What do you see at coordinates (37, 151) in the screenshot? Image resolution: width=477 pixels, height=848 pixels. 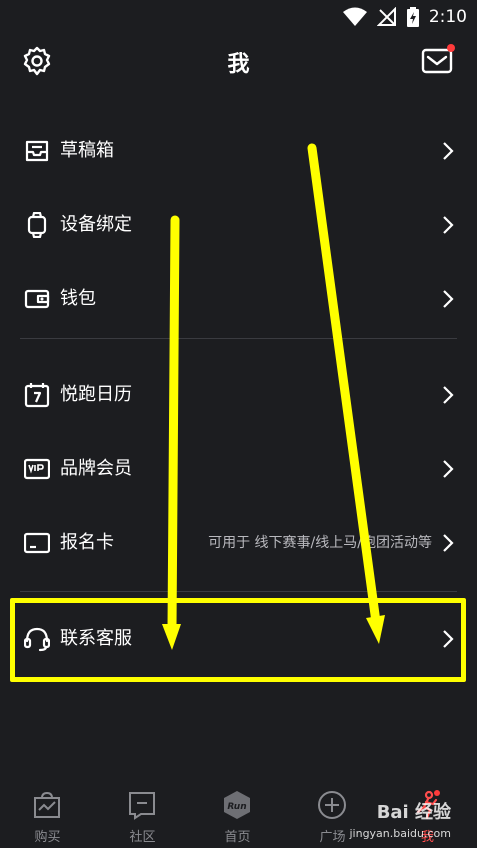 I see `inbox-tray-icon` at bounding box center [37, 151].